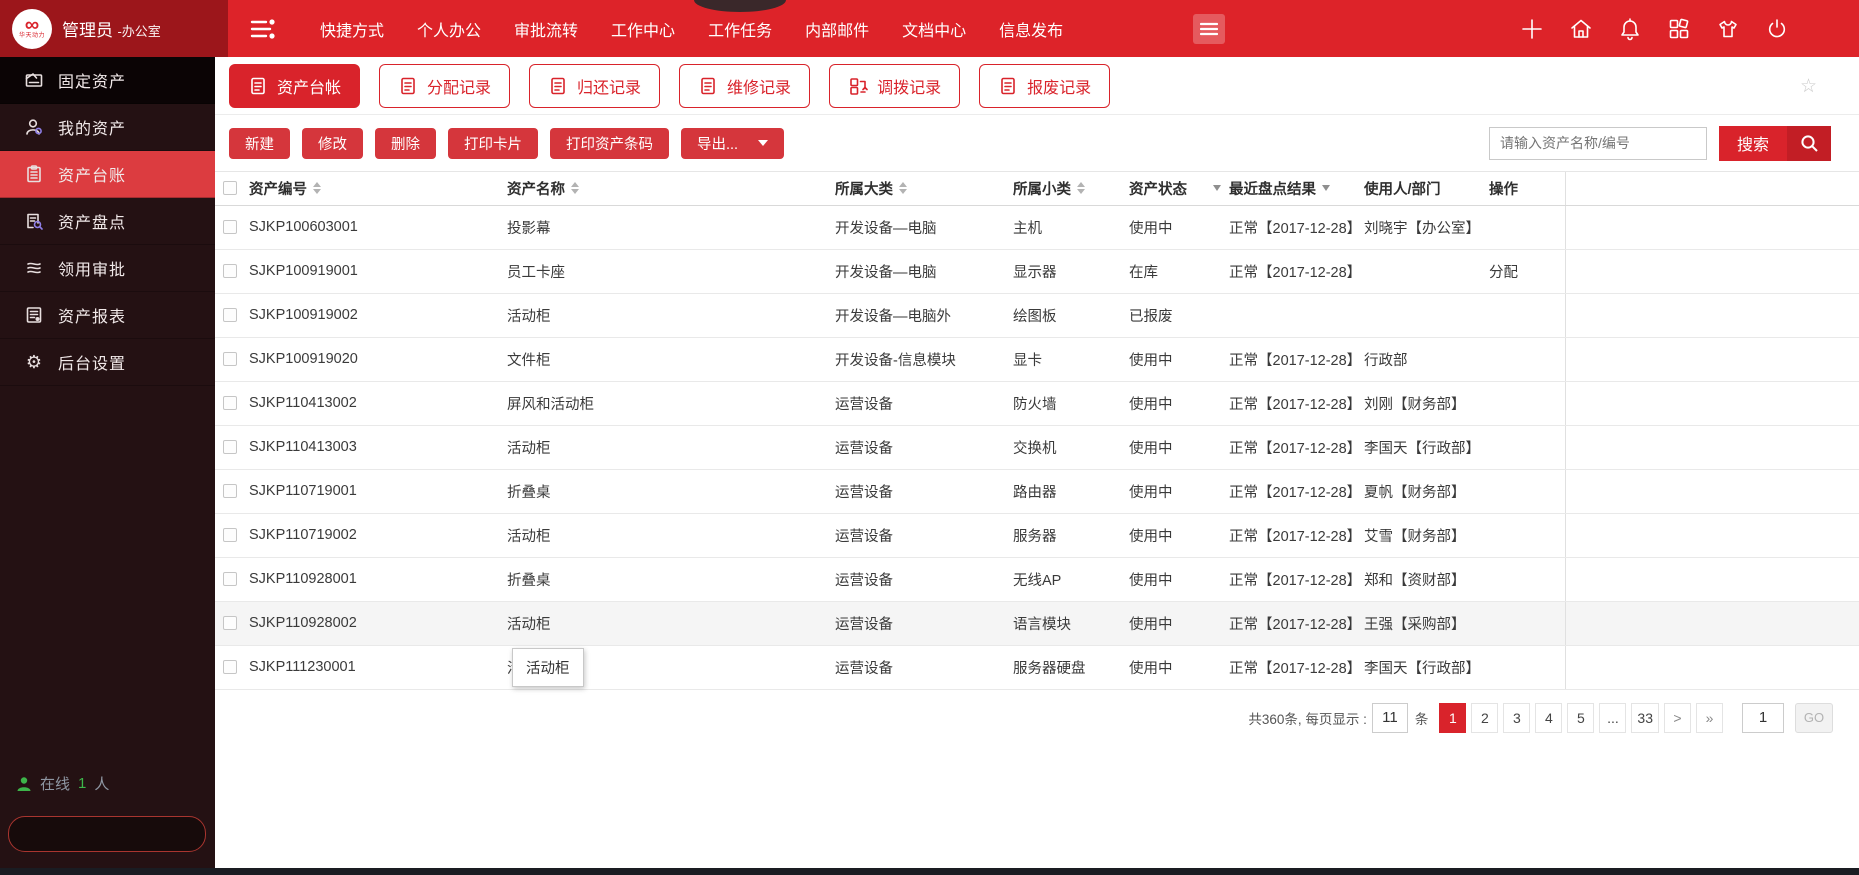 The width and height of the screenshot is (1859, 875). What do you see at coordinates (1549, 717) in the screenshot?
I see `page-button-4: 4` at bounding box center [1549, 717].